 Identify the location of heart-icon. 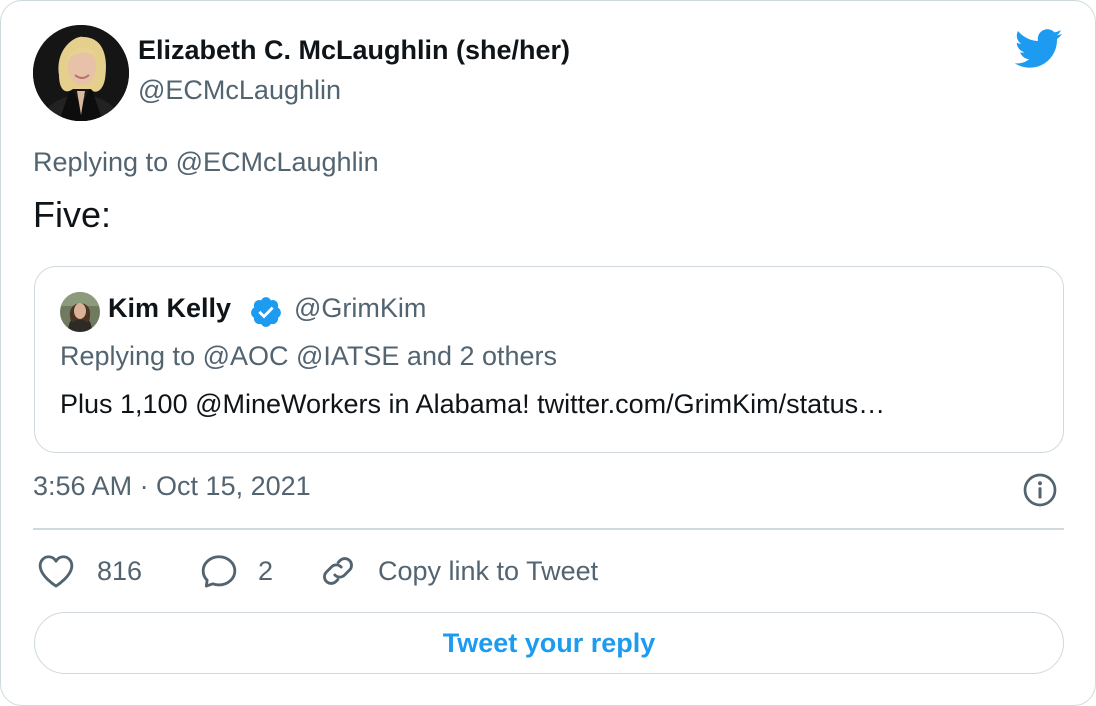
(56, 571).